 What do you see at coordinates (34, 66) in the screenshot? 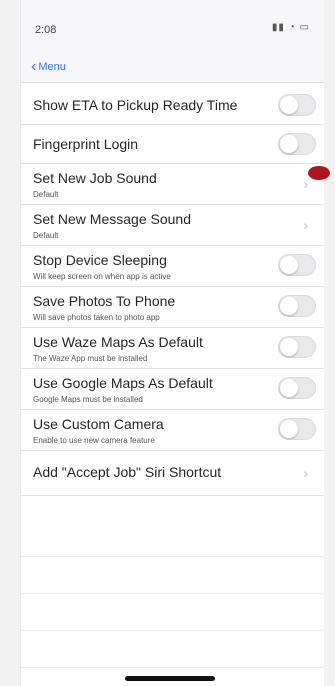
I see `chevron-left-icon: ‹` at bounding box center [34, 66].